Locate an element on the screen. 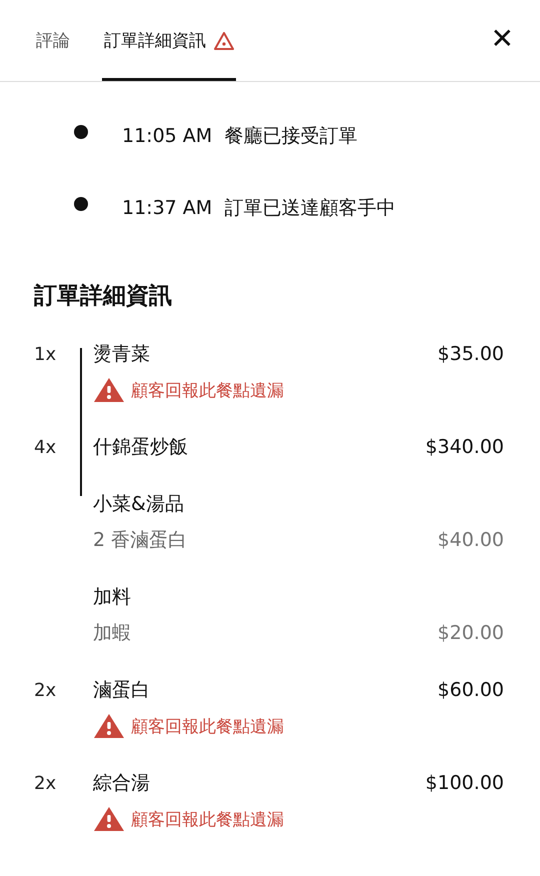  item-name: 燙青菜 is located at coordinates (122, 354).